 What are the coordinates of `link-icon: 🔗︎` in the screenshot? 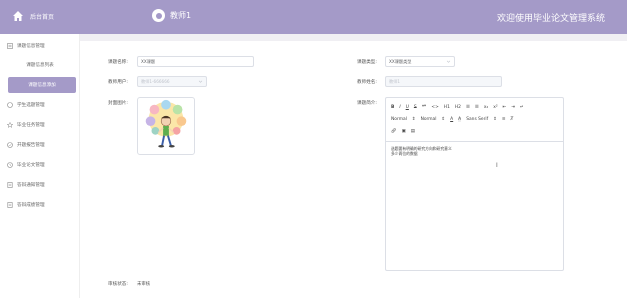 It's located at (394, 131).